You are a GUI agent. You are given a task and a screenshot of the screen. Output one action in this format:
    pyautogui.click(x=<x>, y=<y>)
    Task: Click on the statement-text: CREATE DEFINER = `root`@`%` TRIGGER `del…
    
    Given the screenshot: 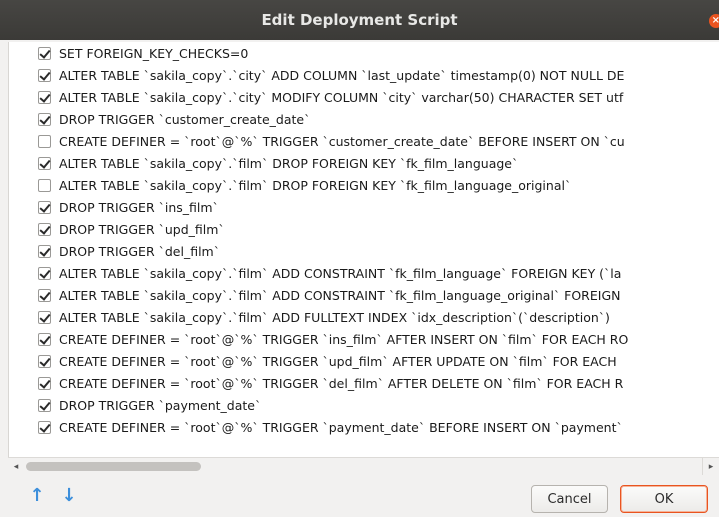 What is the action you would take?
    pyautogui.click(x=341, y=383)
    